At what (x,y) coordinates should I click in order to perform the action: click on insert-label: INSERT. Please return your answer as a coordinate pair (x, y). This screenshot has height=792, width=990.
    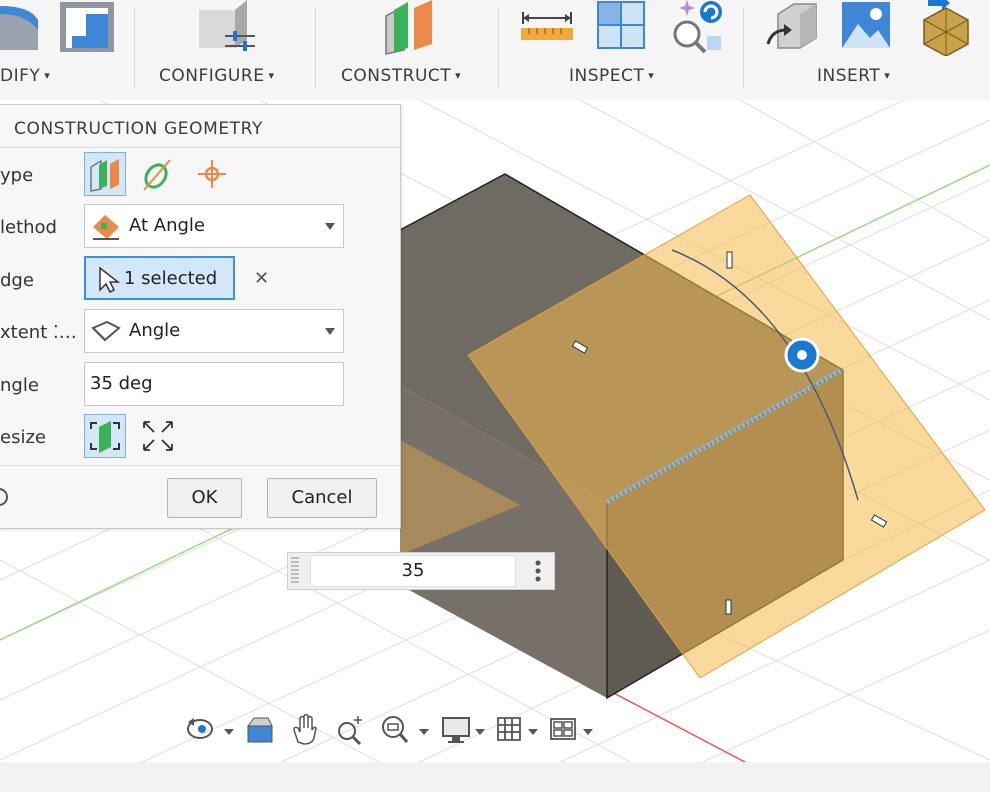
    Looking at the image, I should click on (849, 76).